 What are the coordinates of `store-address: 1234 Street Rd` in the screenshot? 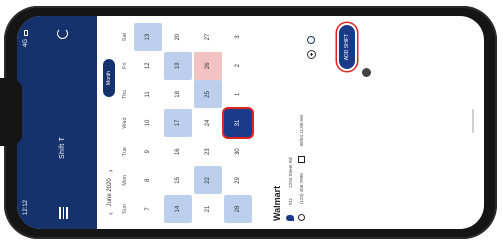 It's located at (290, 172).